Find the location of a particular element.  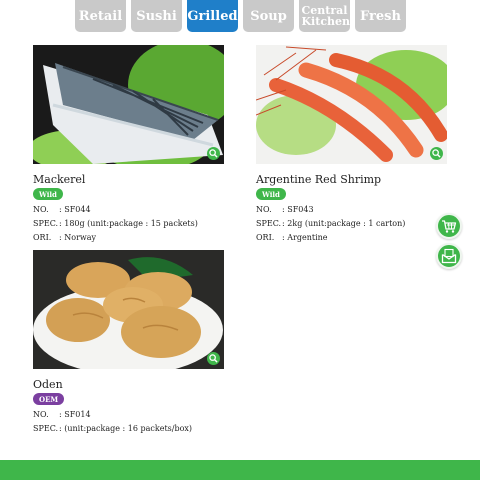

tab-central-kitchen: Central Kitchen is located at coordinates (324, 16).